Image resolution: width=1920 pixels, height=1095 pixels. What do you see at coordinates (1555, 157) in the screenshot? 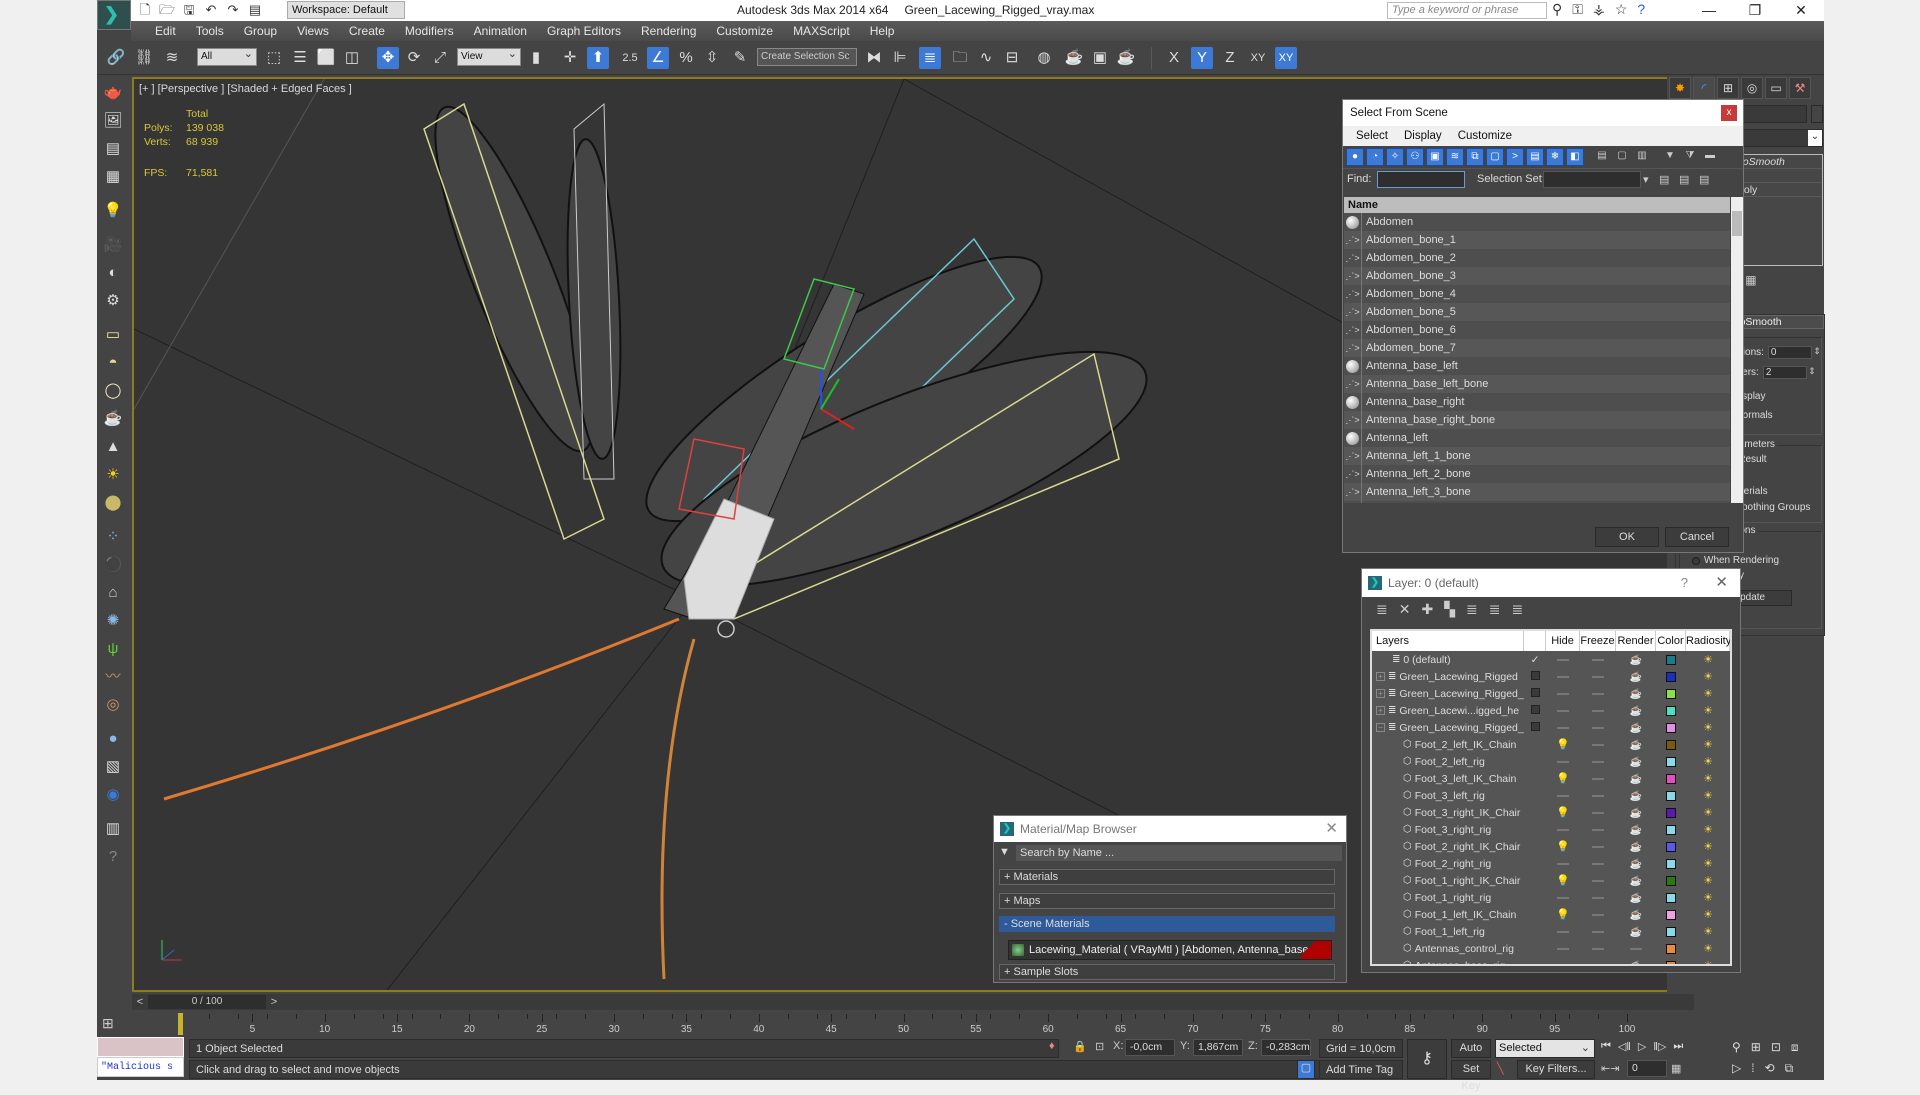
I see `display-frozen-icon: ❄` at bounding box center [1555, 157].